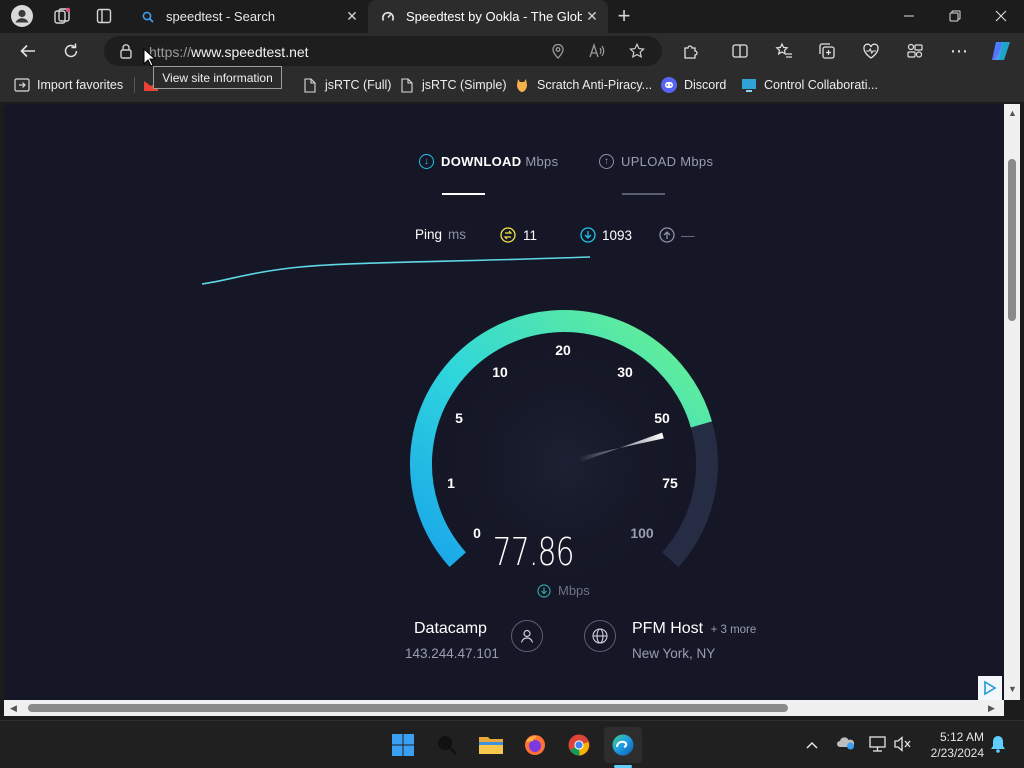  What do you see at coordinates (697, 161) in the screenshot?
I see `upload-unit: Mbps` at bounding box center [697, 161].